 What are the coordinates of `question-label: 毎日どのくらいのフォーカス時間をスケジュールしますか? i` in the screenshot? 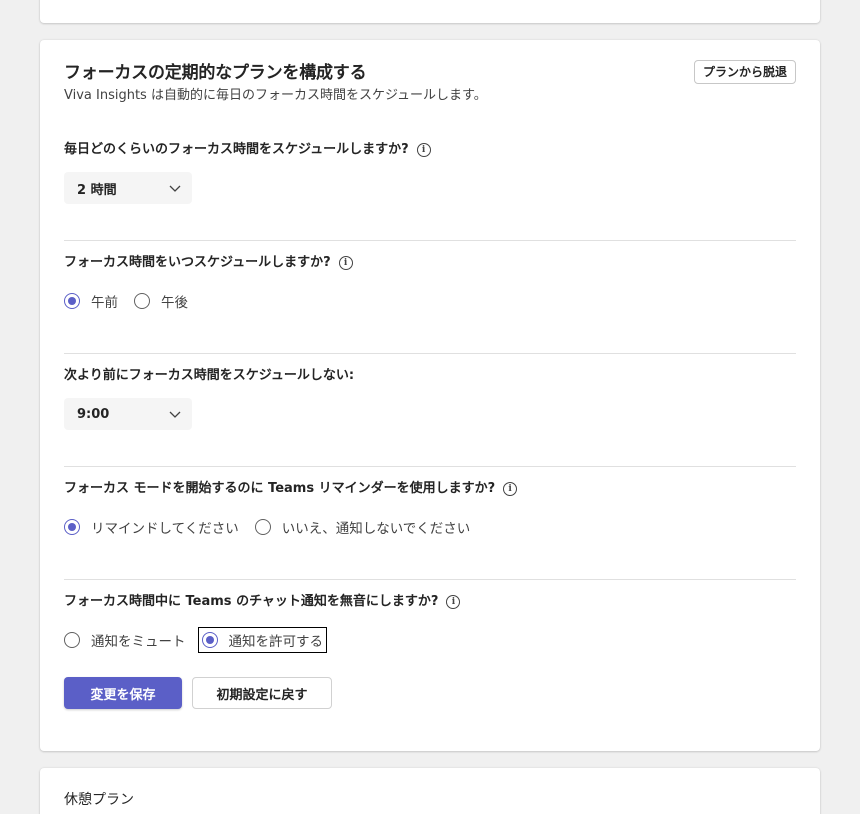 It's located at (430, 150).